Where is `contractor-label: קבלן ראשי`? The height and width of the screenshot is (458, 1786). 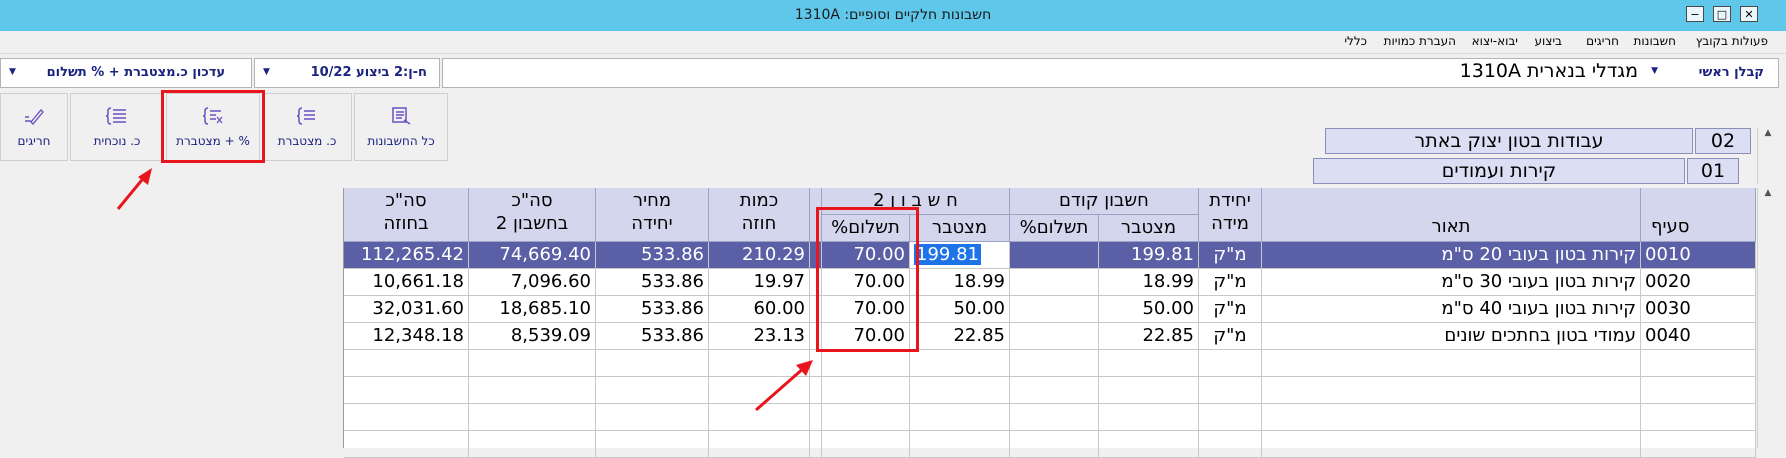
contractor-label: קבלן ראשי is located at coordinates (1731, 72).